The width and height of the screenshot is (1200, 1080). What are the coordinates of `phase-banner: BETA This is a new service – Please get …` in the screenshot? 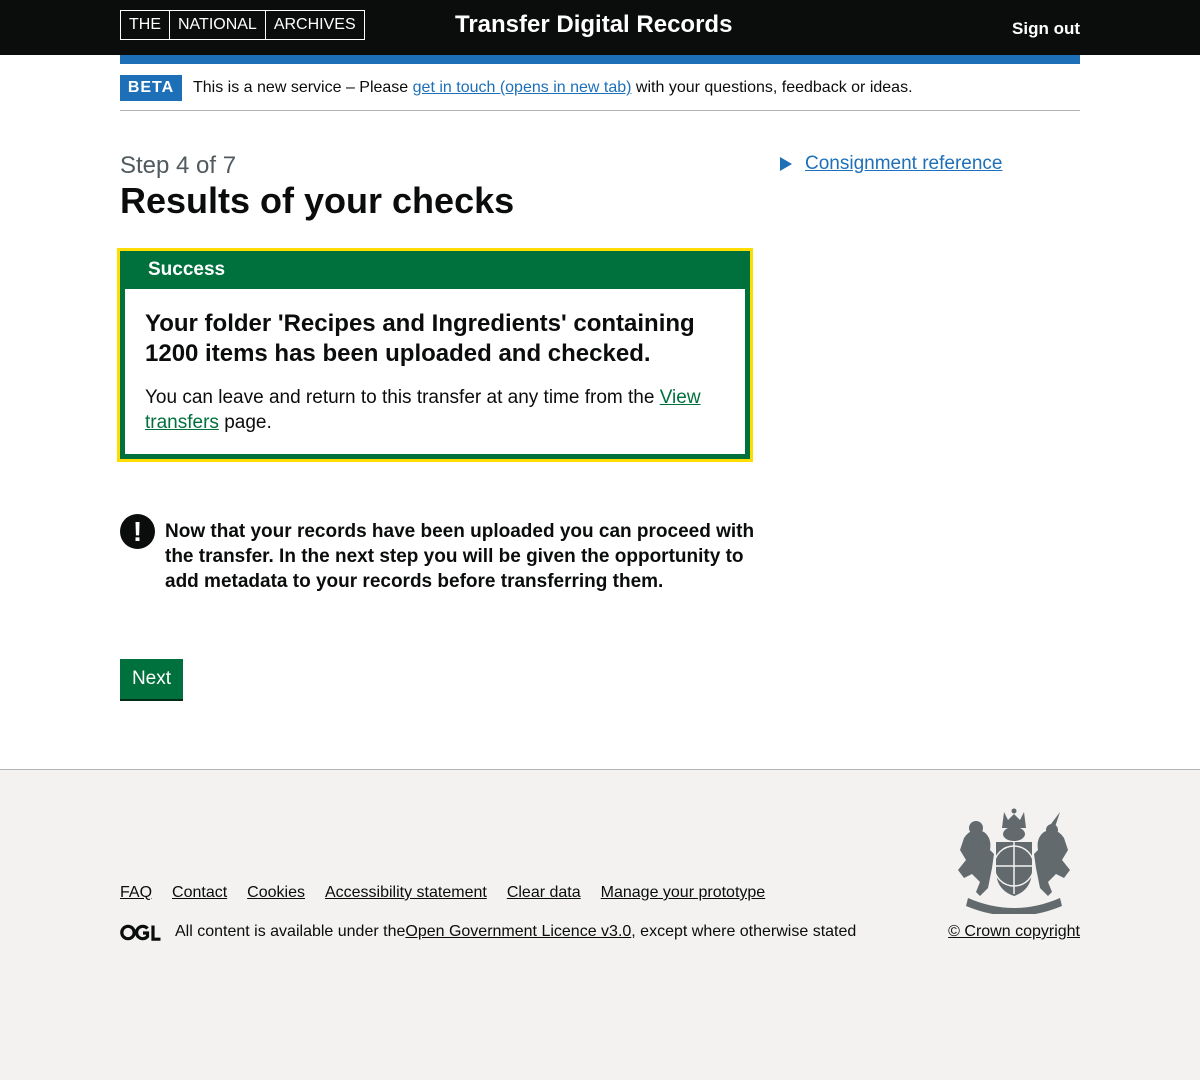 It's located at (600, 87).